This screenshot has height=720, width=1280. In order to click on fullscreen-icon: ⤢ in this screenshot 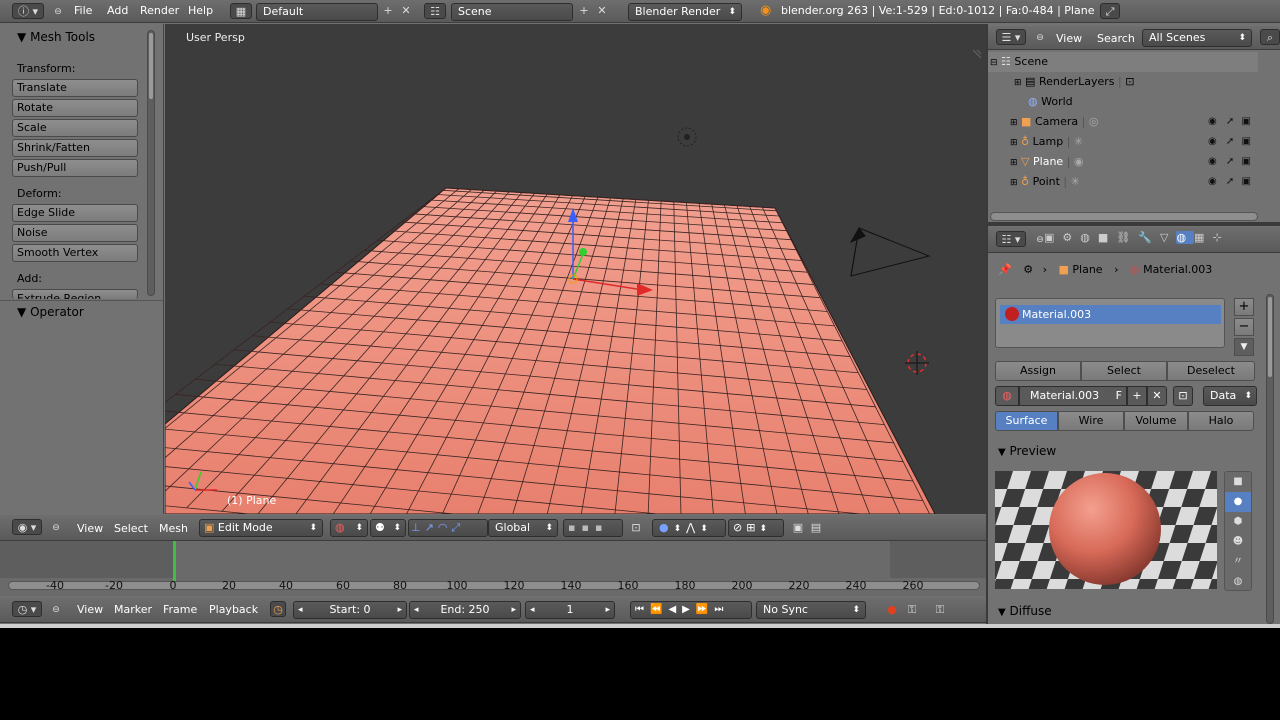, I will do `click(1110, 11)`.